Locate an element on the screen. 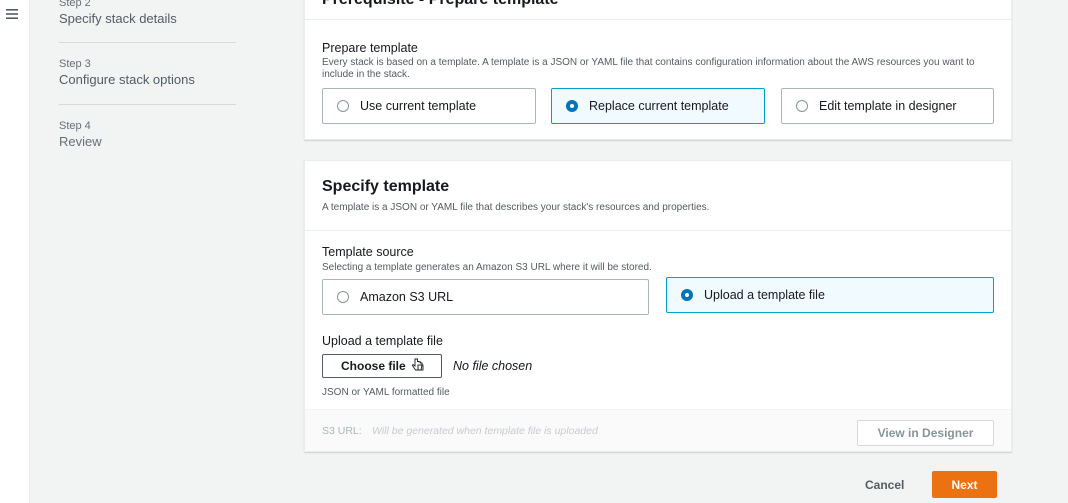 This screenshot has width=1068, height=503. option-amazon-s3-url: Amazon S3 URL is located at coordinates (485, 297).